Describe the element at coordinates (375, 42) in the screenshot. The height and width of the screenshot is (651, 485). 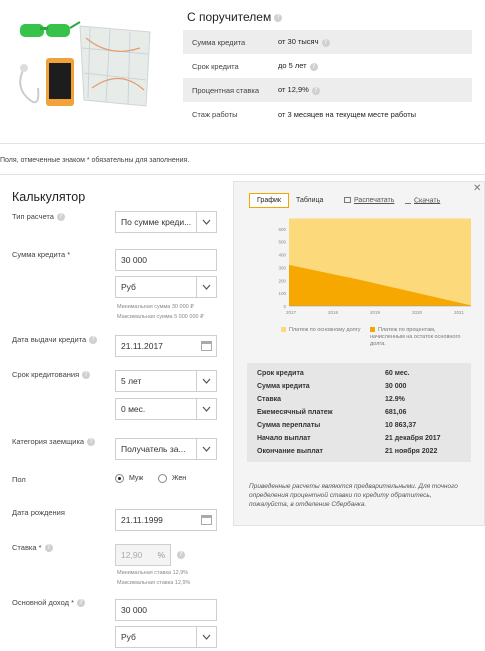
I see `param-value: от 30 тысяч` at that location.